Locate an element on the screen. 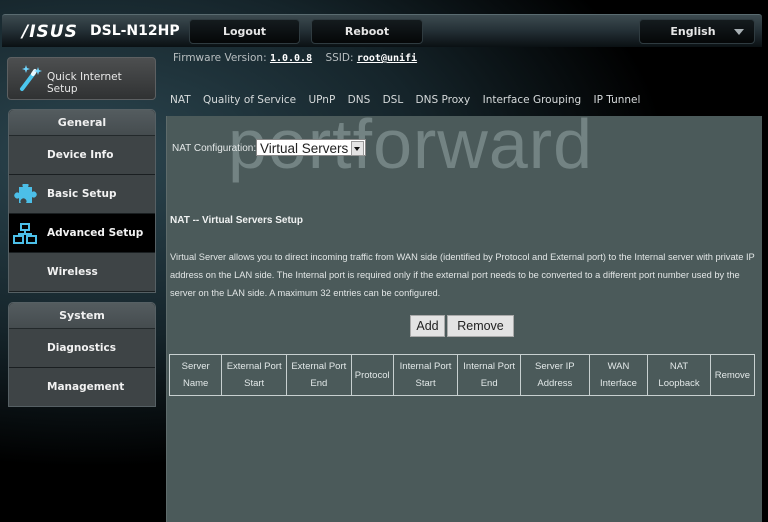 This screenshot has width=768, height=522. sidebar-item-basic-setup: Basic Setup is located at coordinates (82, 194).